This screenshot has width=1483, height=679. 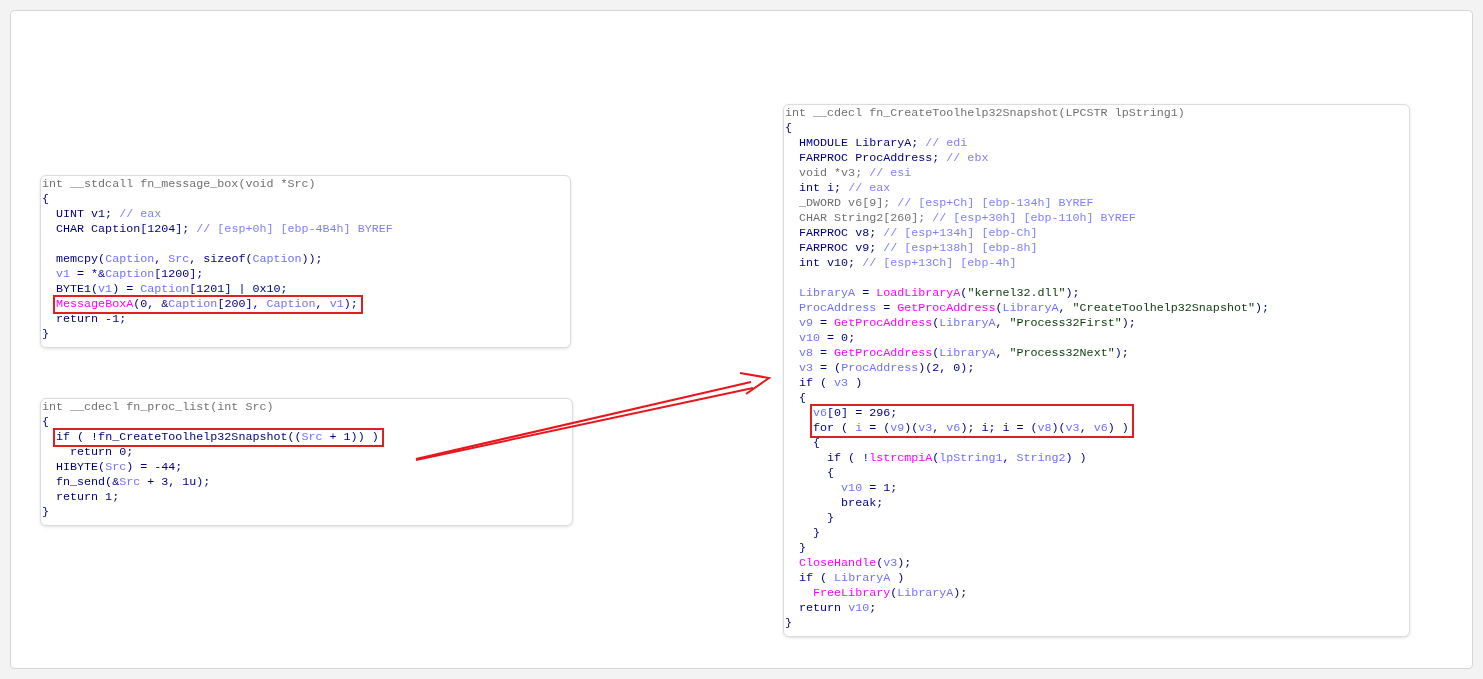 I want to click on code-line: UINT v1; // eax, so click(x=109, y=214).